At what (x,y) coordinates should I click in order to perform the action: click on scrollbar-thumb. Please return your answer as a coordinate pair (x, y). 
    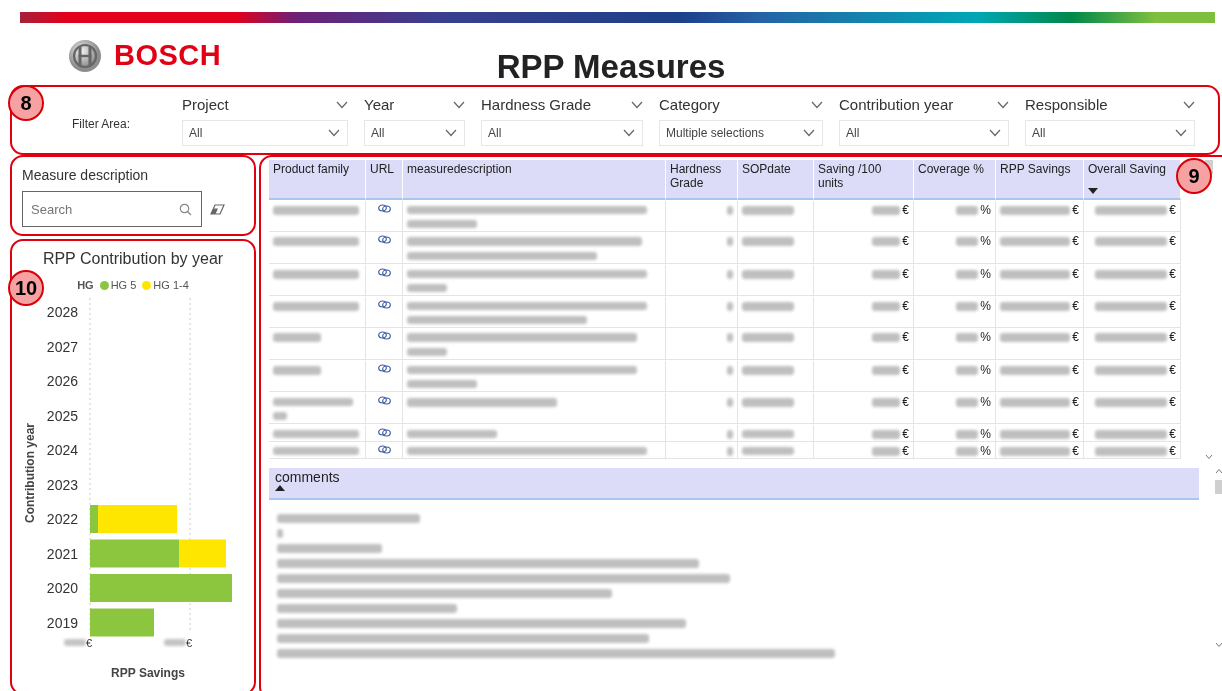
    Looking at the image, I should click on (1218, 487).